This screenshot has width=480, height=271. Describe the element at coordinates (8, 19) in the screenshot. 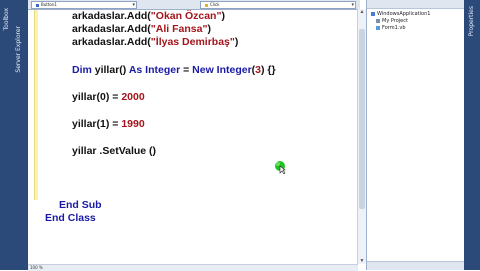

I see `toolbox-tab: Toolbox` at that location.